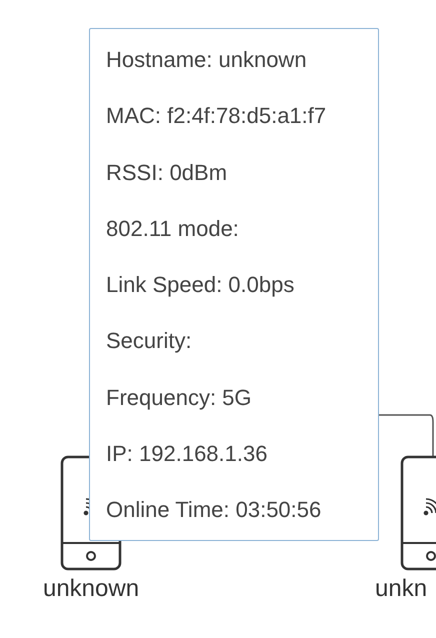  What do you see at coordinates (173, 229) in the screenshot?
I see `tooltip-line: 802.11 mode:` at bounding box center [173, 229].